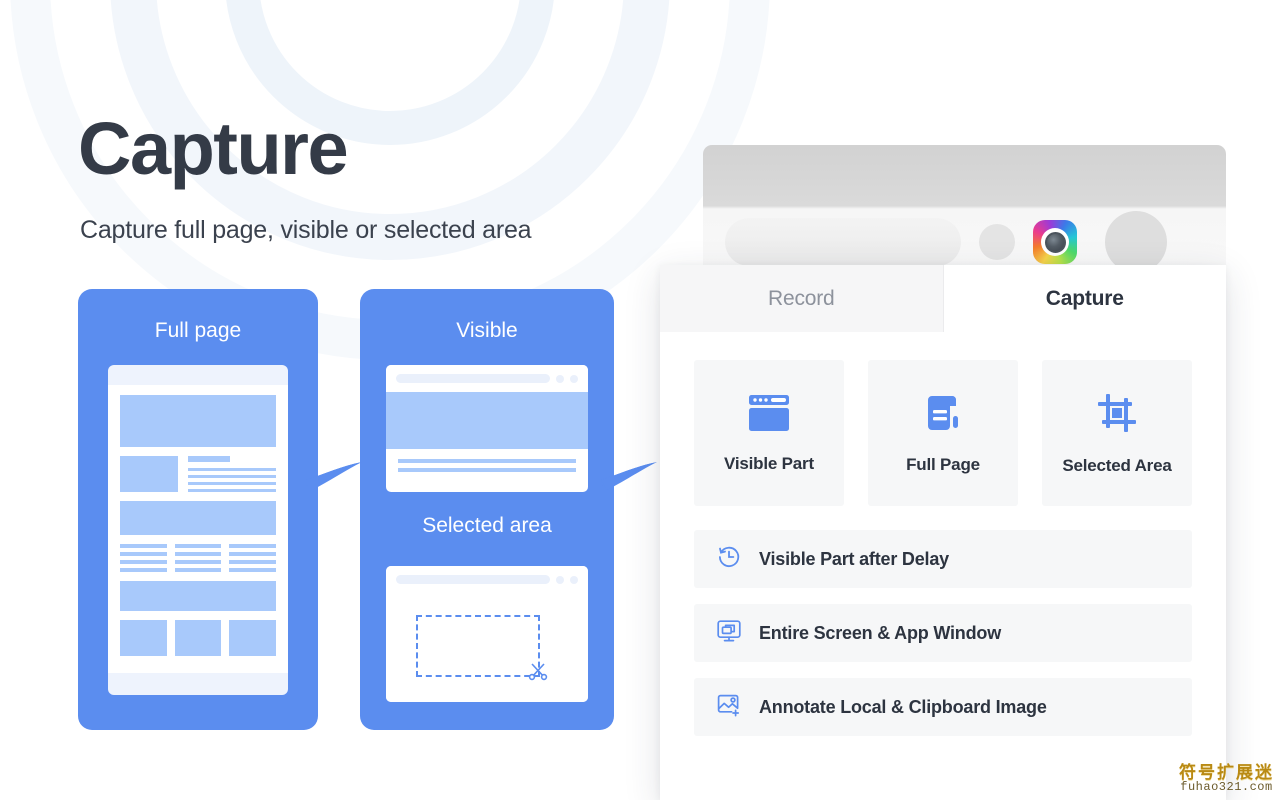 The width and height of the screenshot is (1280, 800). Describe the element at coordinates (854, 558) in the screenshot. I see `row-visible-part-after-delay-label: Visible Part after Delay` at that location.